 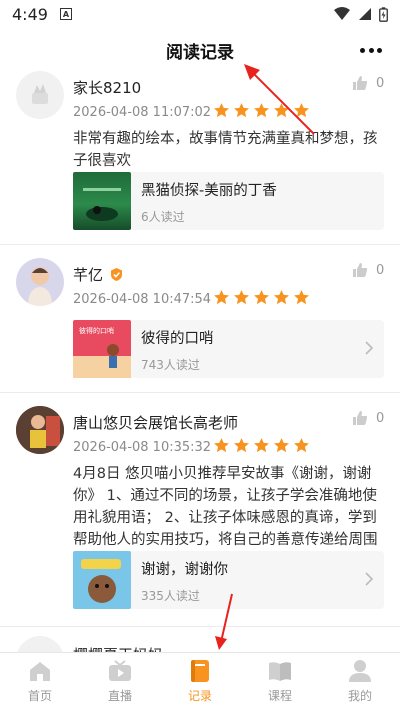 I want to click on book-card: 黑猫侦探-美丽的丁香 6人读过, so click(x=228, y=201).